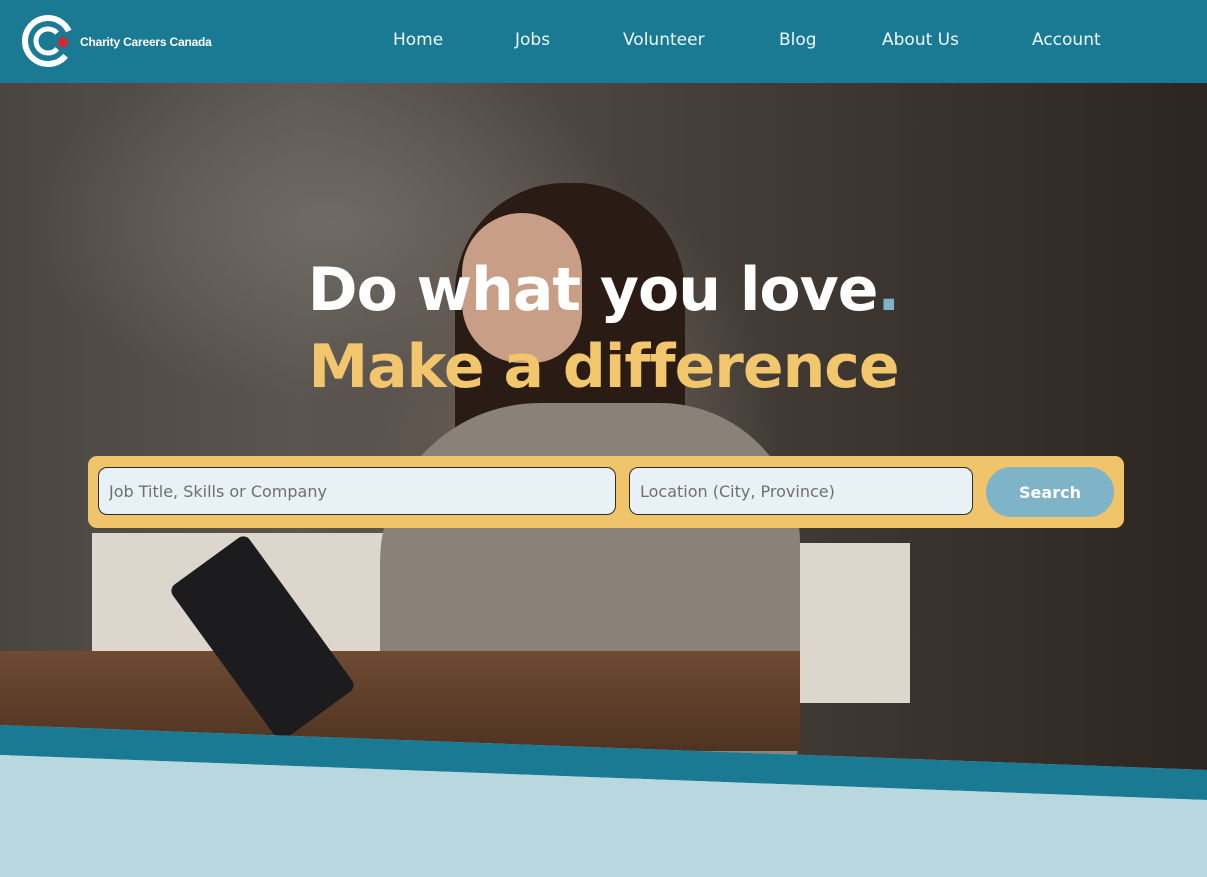 The image size is (1207, 877). Describe the element at coordinates (1050, 492) in the screenshot. I see `search-button: Search` at that location.